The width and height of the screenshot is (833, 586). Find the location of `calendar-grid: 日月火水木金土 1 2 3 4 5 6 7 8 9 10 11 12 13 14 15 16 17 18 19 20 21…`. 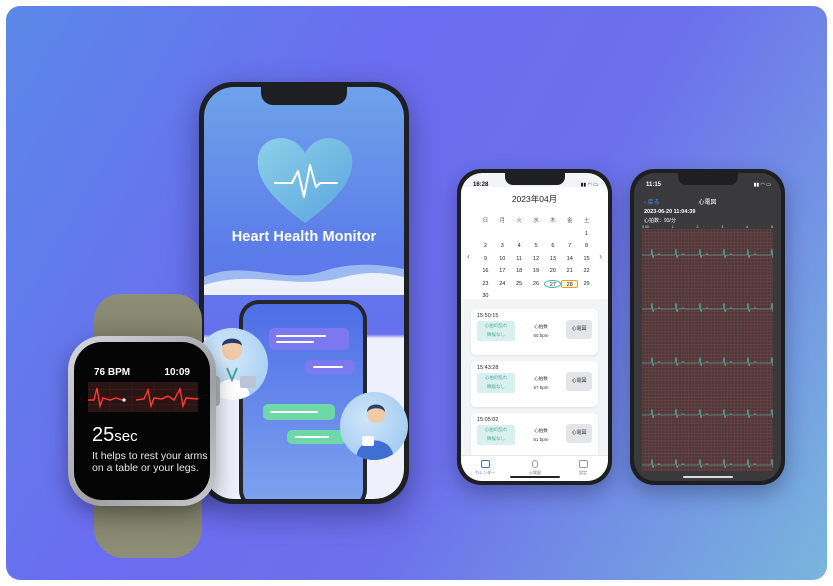

calendar-grid: 日月火水木金土 1 2 3 4 5 6 7 8 9 10 11 12 13 14 15 16 17 18 19 20 21… is located at coordinates (536, 258).